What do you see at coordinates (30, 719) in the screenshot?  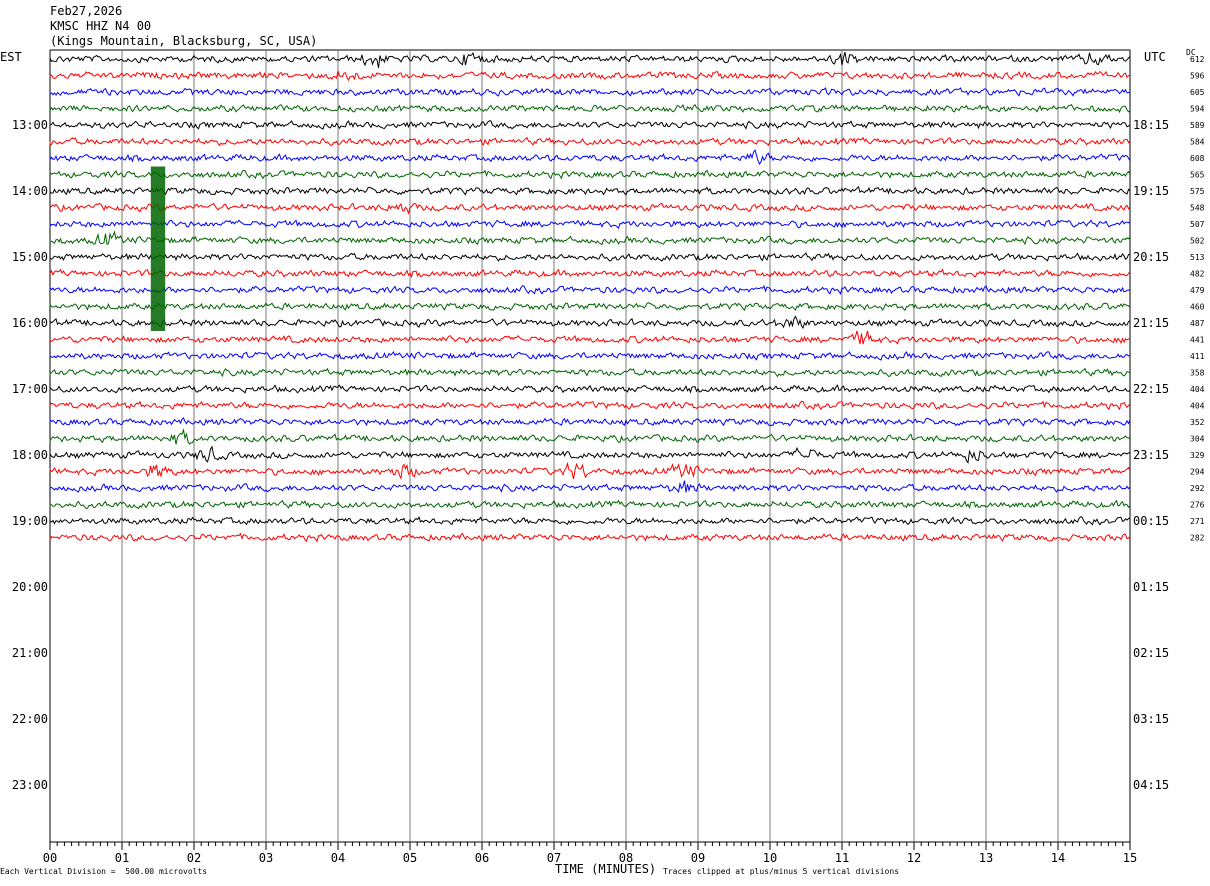 I see `est-hour-label: 22:00` at bounding box center [30, 719].